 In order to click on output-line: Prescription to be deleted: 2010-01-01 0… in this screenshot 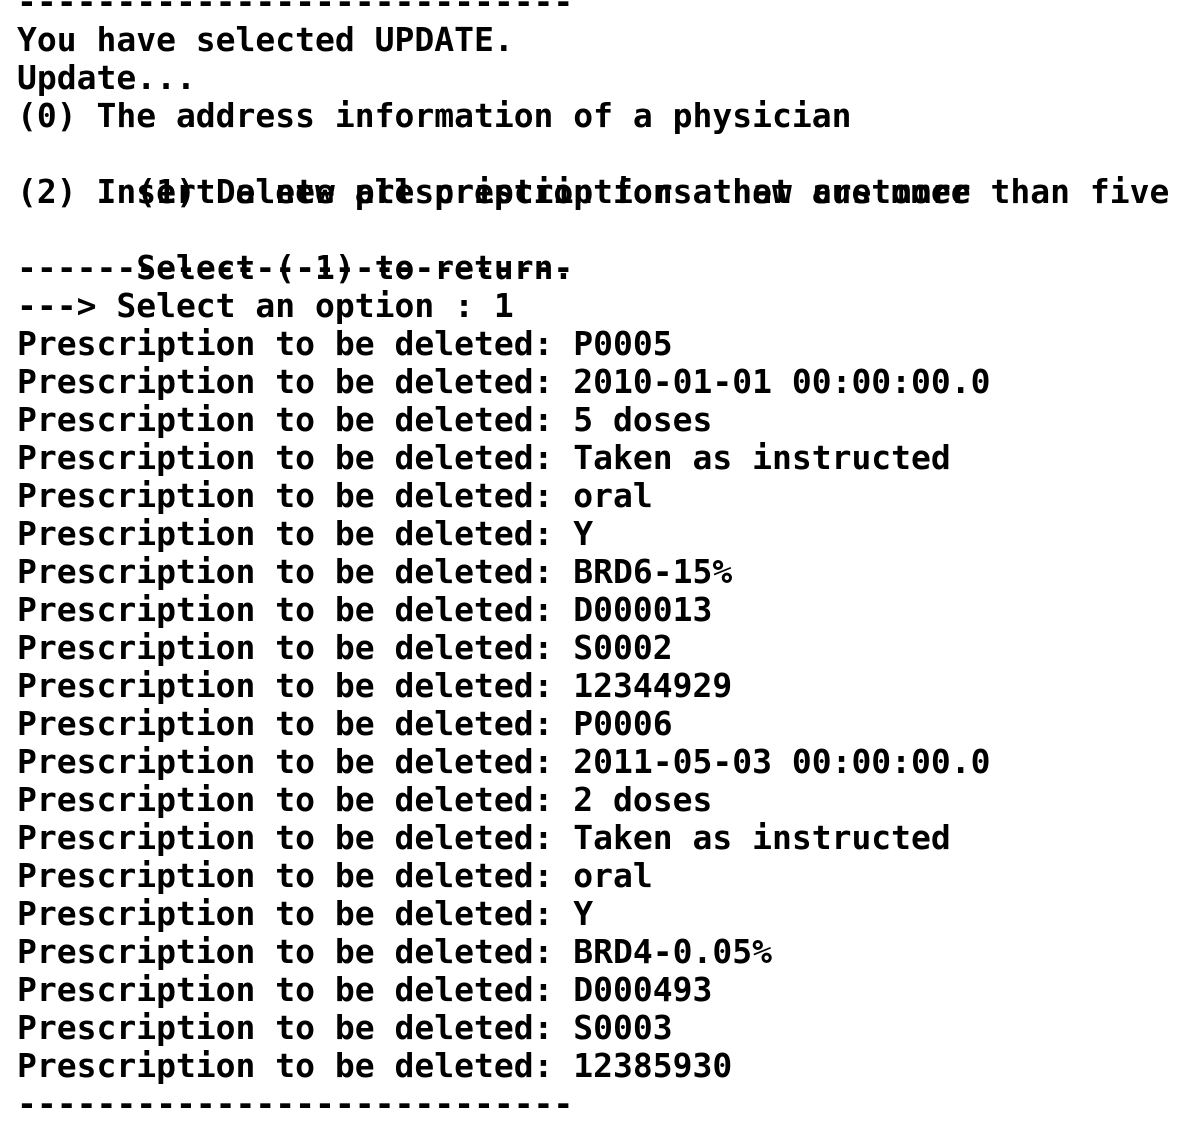, I will do `click(504, 381)`.